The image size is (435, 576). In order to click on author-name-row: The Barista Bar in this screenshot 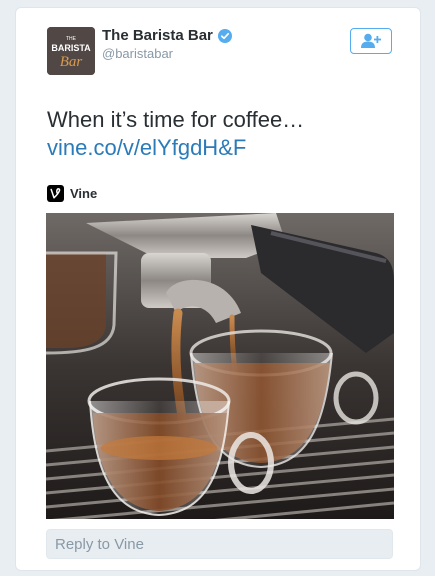, I will do `click(167, 35)`.